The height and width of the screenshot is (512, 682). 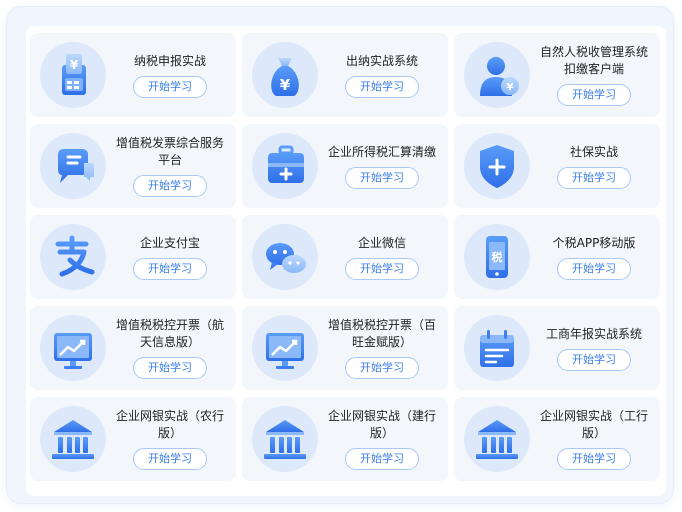 I want to click on phone-tax-icon: 税, so click(x=497, y=257).